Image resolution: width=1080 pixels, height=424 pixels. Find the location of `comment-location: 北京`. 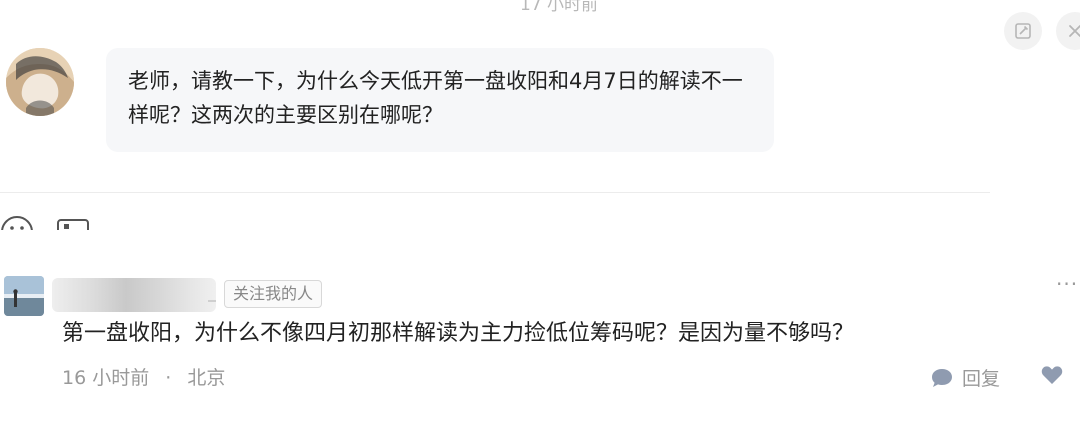

comment-location: 北京 is located at coordinates (206, 378).